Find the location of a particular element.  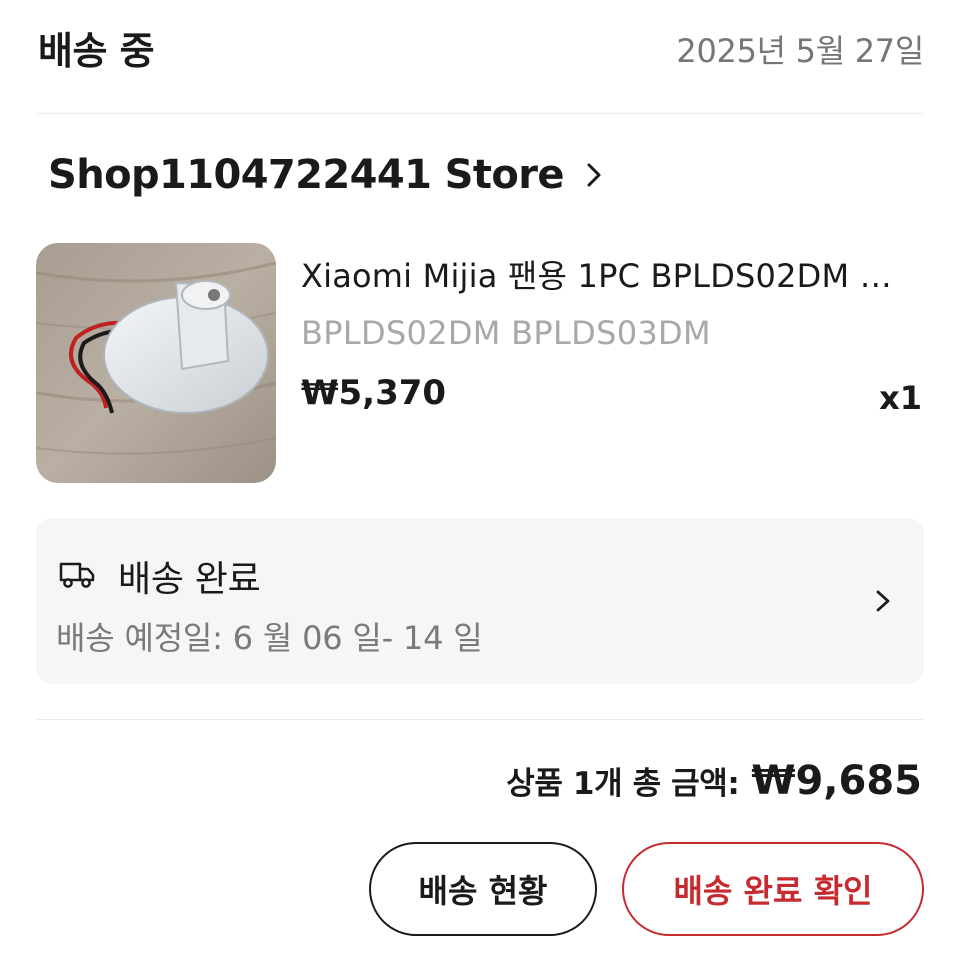

product-price: ₩5,370 is located at coordinates (374, 393).